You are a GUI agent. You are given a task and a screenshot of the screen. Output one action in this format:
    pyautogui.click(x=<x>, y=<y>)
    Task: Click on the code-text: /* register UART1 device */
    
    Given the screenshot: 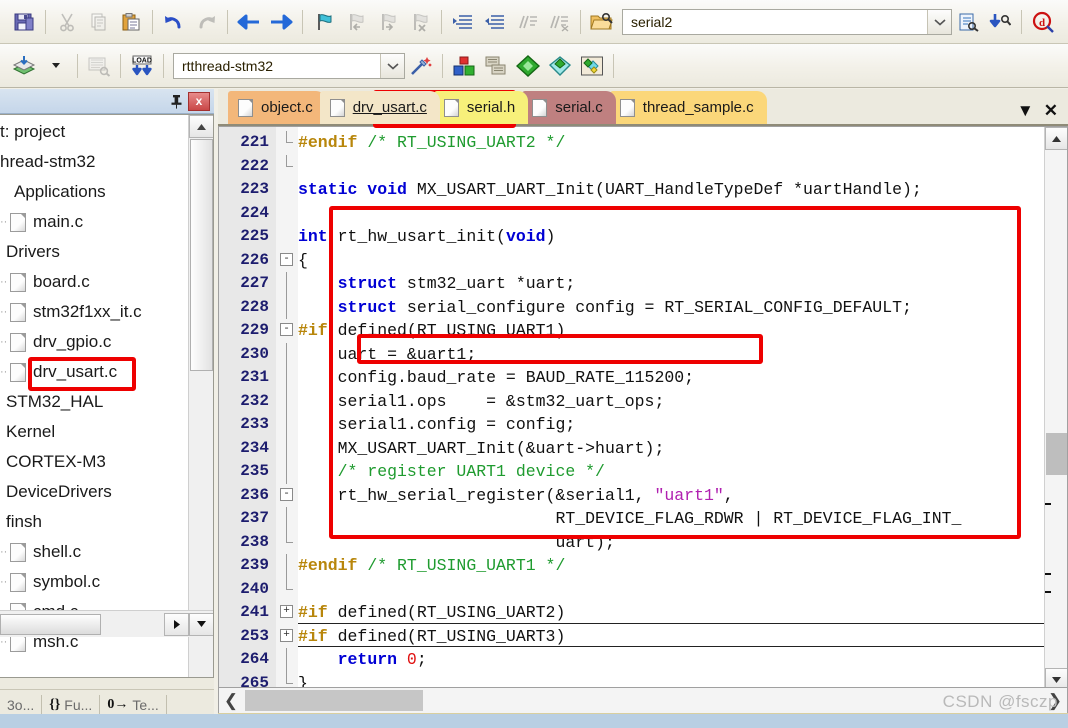 What is the action you would take?
    pyautogui.click(x=451, y=472)
    